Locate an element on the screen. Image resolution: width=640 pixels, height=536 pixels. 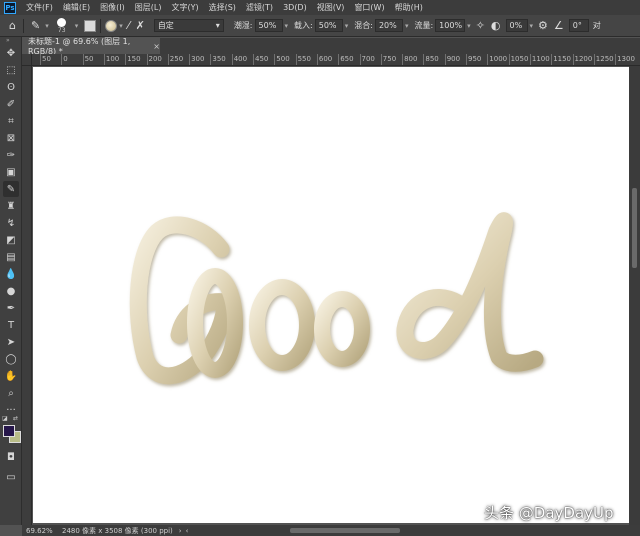
crop-tool-icon: ⌗ is located at coordinates (11, 121).